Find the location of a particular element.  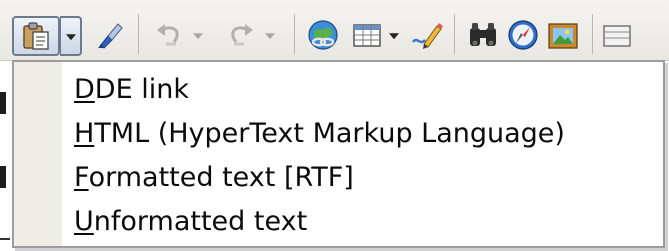

menu-item-label: TML (HyperText Markup Language) is located at coordinates (329, 133).